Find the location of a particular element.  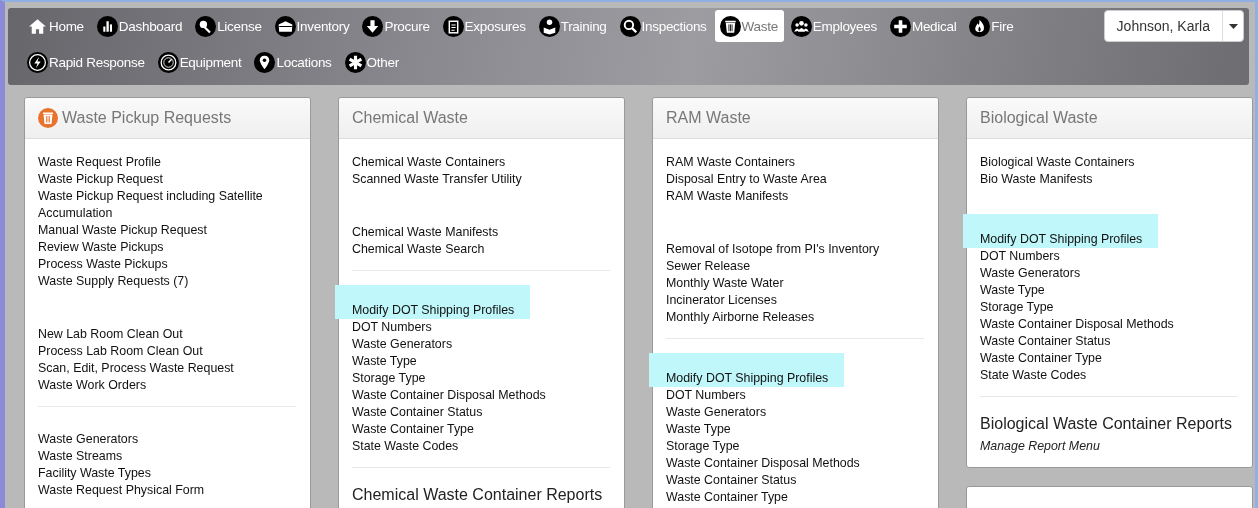

panel-title: RAM Waste is located at coordinates (708, 118).